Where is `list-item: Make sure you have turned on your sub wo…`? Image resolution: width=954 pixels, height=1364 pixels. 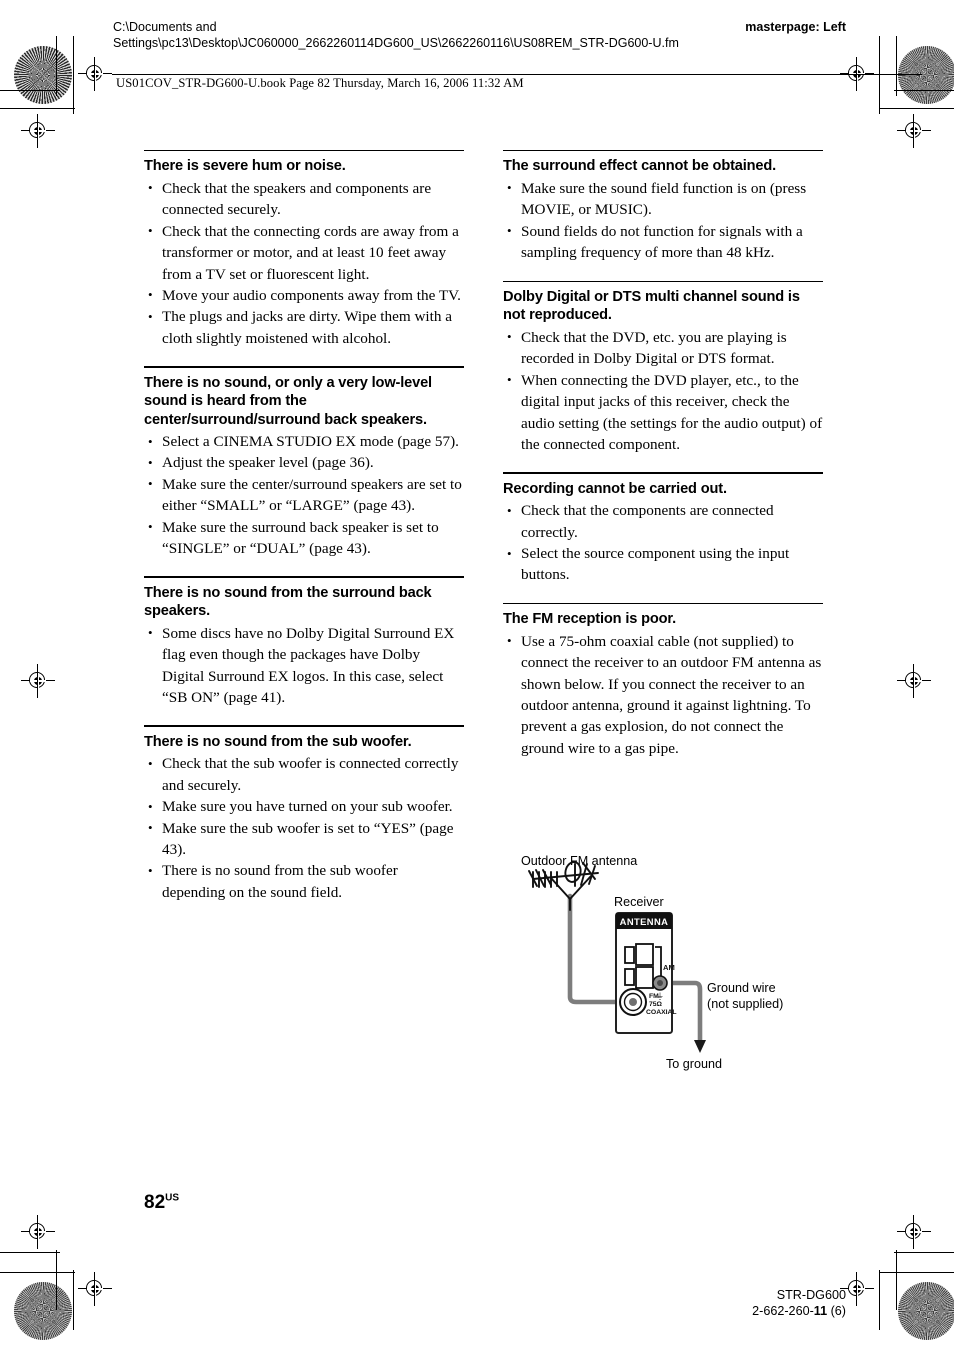 list-item: Make sure you have turned on your sub wo… is located at coordinates (304, 807).